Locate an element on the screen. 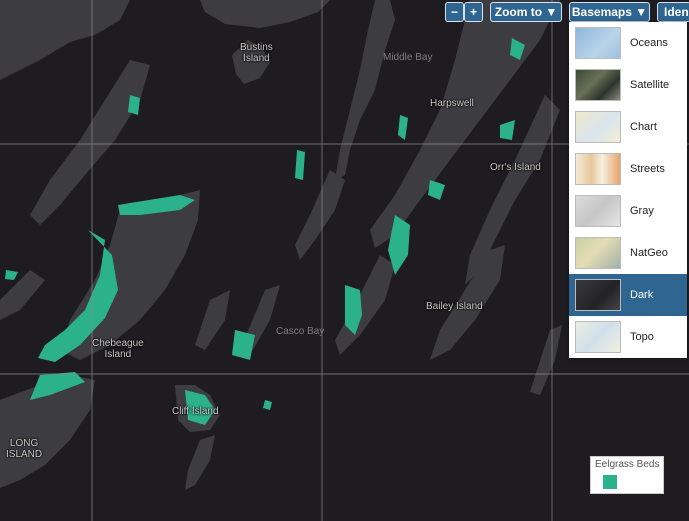 The image size is (689, 521). place-label-middle-bay: Middle Bay is located at coordinates (408, 57).